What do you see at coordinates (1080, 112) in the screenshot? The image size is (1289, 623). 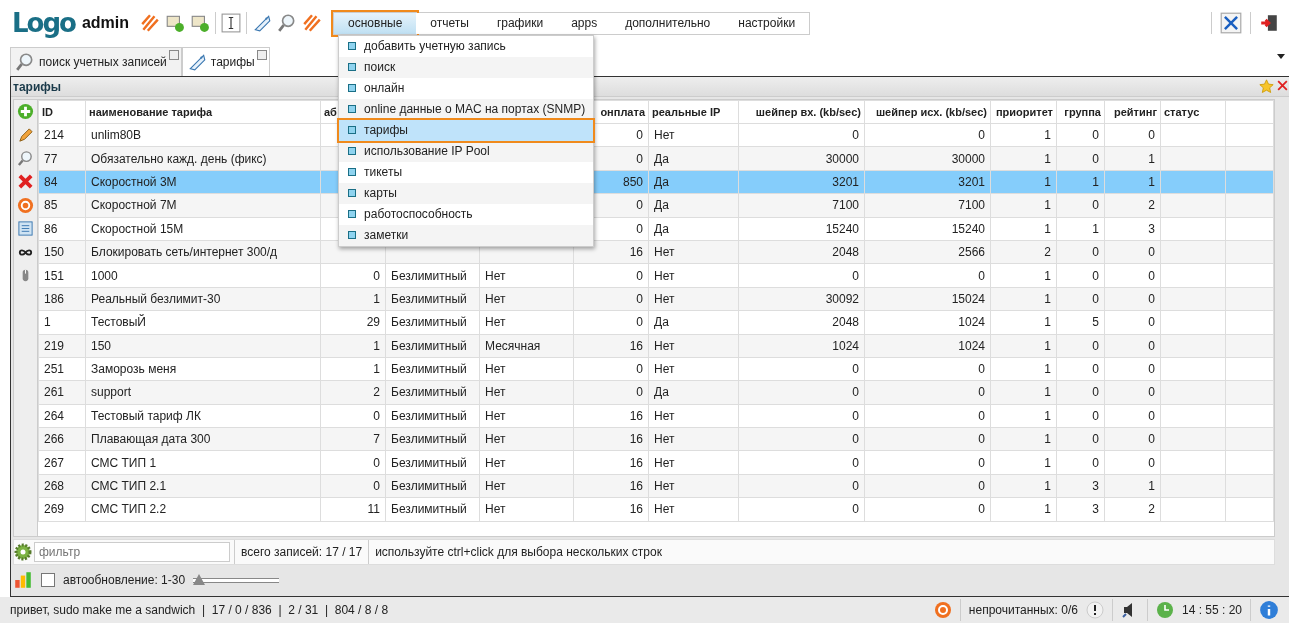 I see `column-header: группа` at bounding box center [1080, 112].